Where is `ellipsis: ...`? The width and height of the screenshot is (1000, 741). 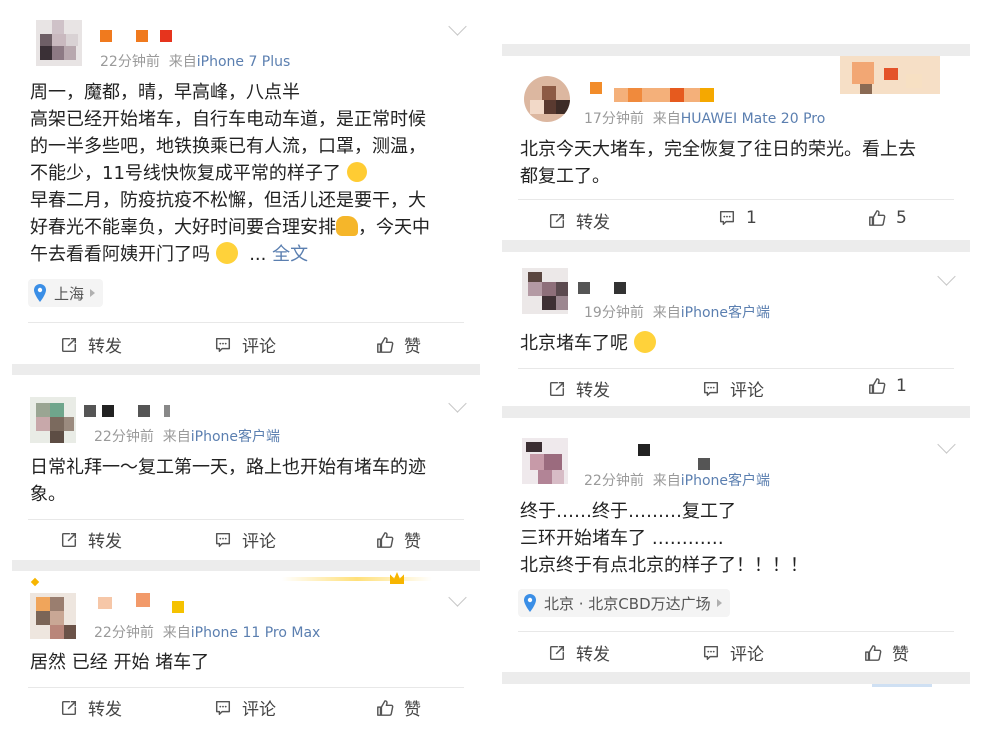
ellipsis: ... is located at coordinates (258, 254).